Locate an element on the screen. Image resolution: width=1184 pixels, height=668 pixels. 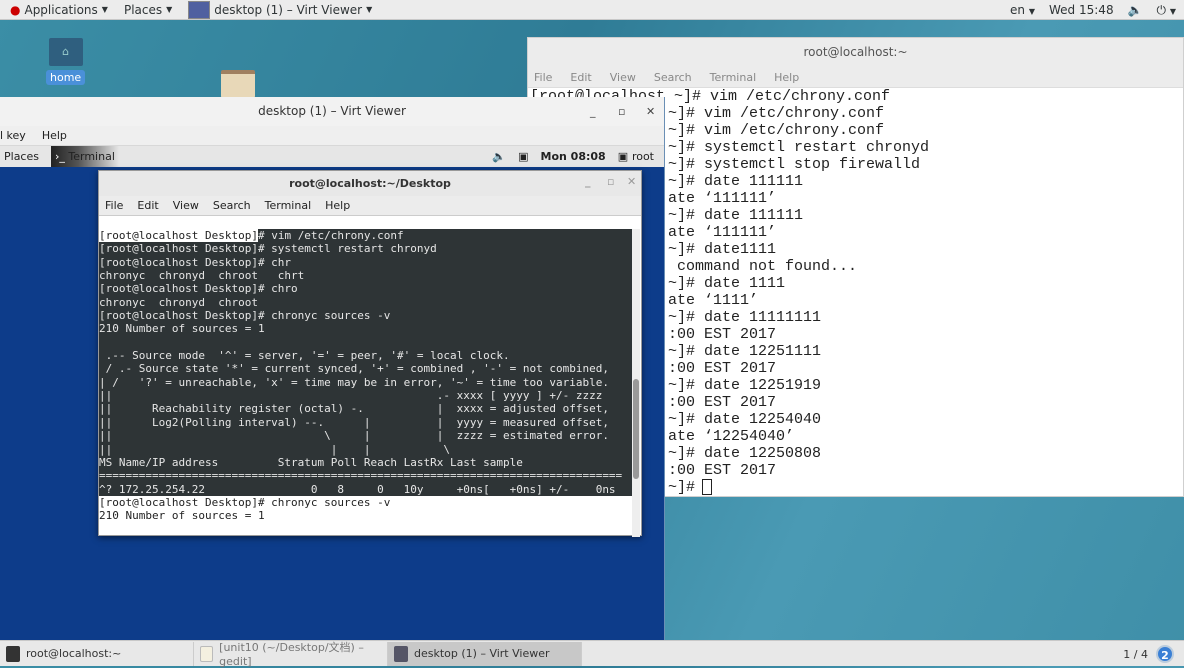
window-title: root@localhost:~/Desktop _ ▫ ✕ is located at coordinates (370, 183).